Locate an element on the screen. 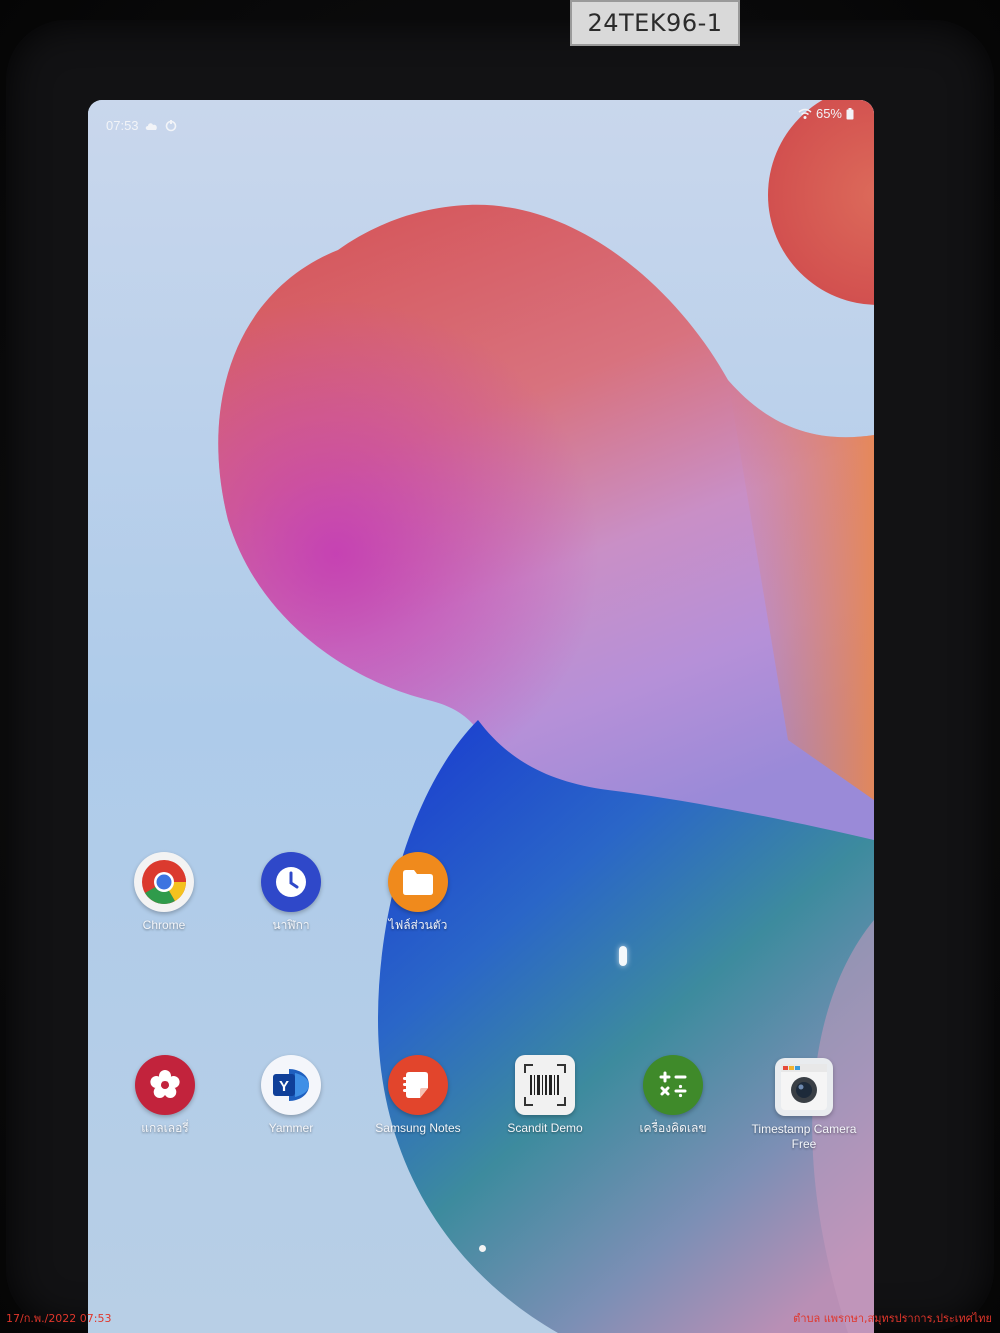 The image size is (1000, 1333). status-left: 07:53 is located at coordinates (141, 125).